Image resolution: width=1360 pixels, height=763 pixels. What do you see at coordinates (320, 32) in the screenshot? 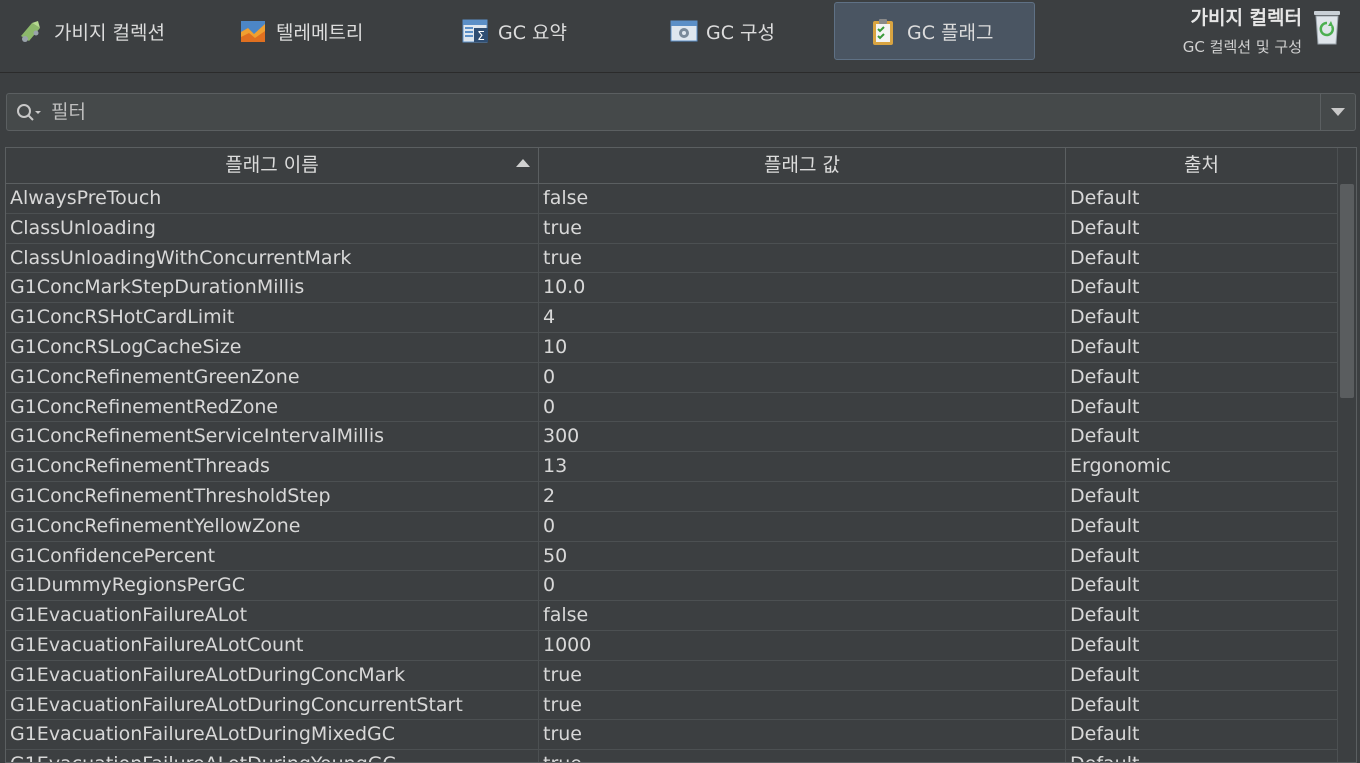
I see `tab-label: 텔레메트리` at bounding box center [320, 32].